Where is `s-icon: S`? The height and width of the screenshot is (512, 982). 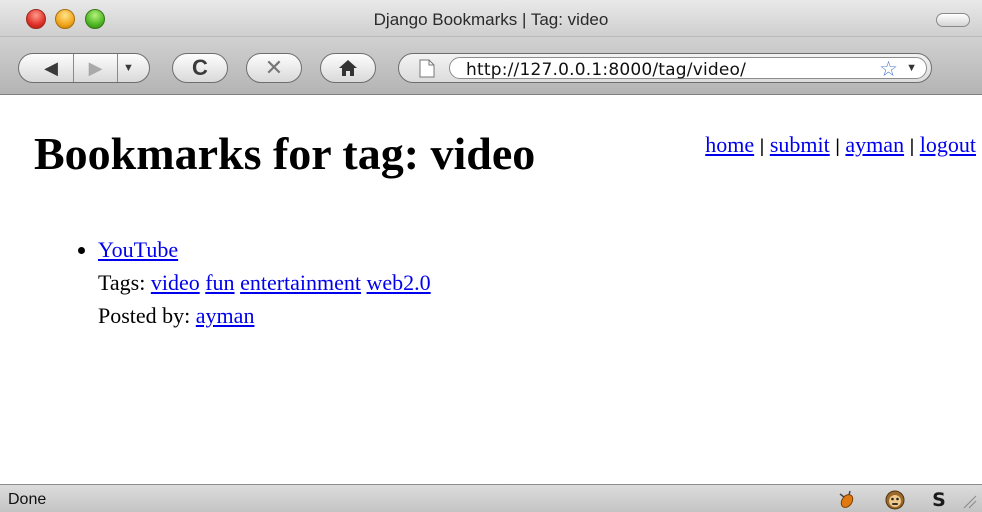 s-icon: S is located at coordinates (939, 499).